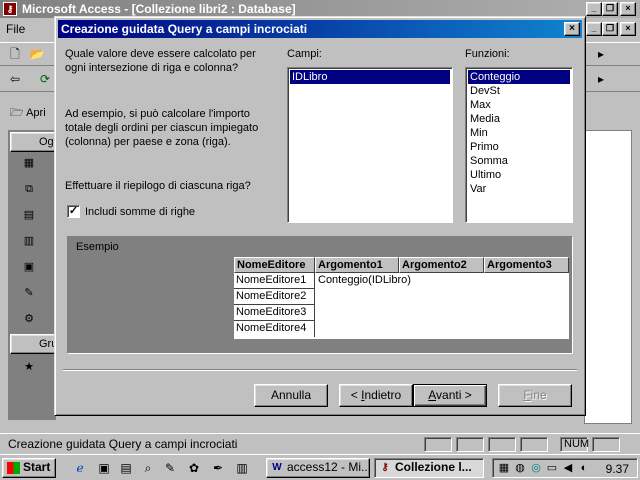 The image size is (640, 480). Describe the element at coordinates (572, 29) in the screenshot. I see `wizard-close-button: ×` at that location.